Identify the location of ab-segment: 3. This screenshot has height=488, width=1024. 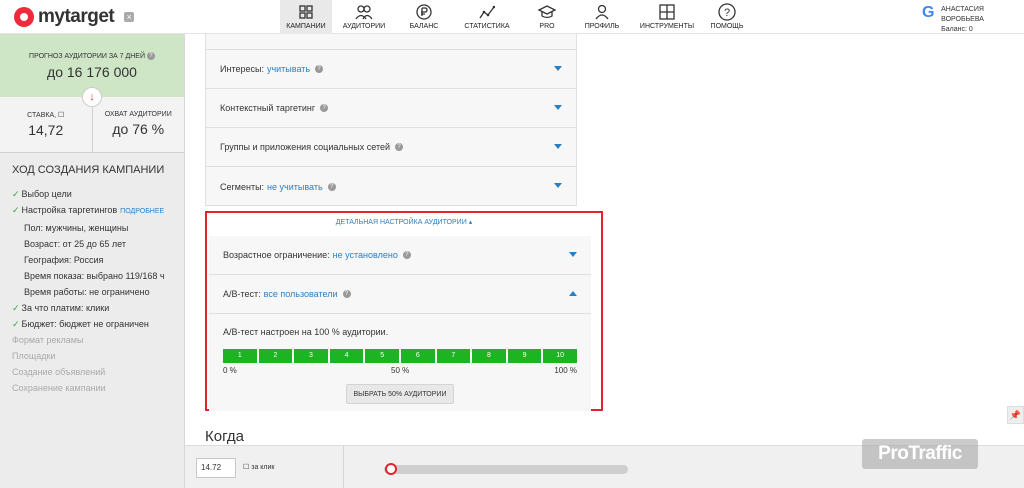
(311, 356).